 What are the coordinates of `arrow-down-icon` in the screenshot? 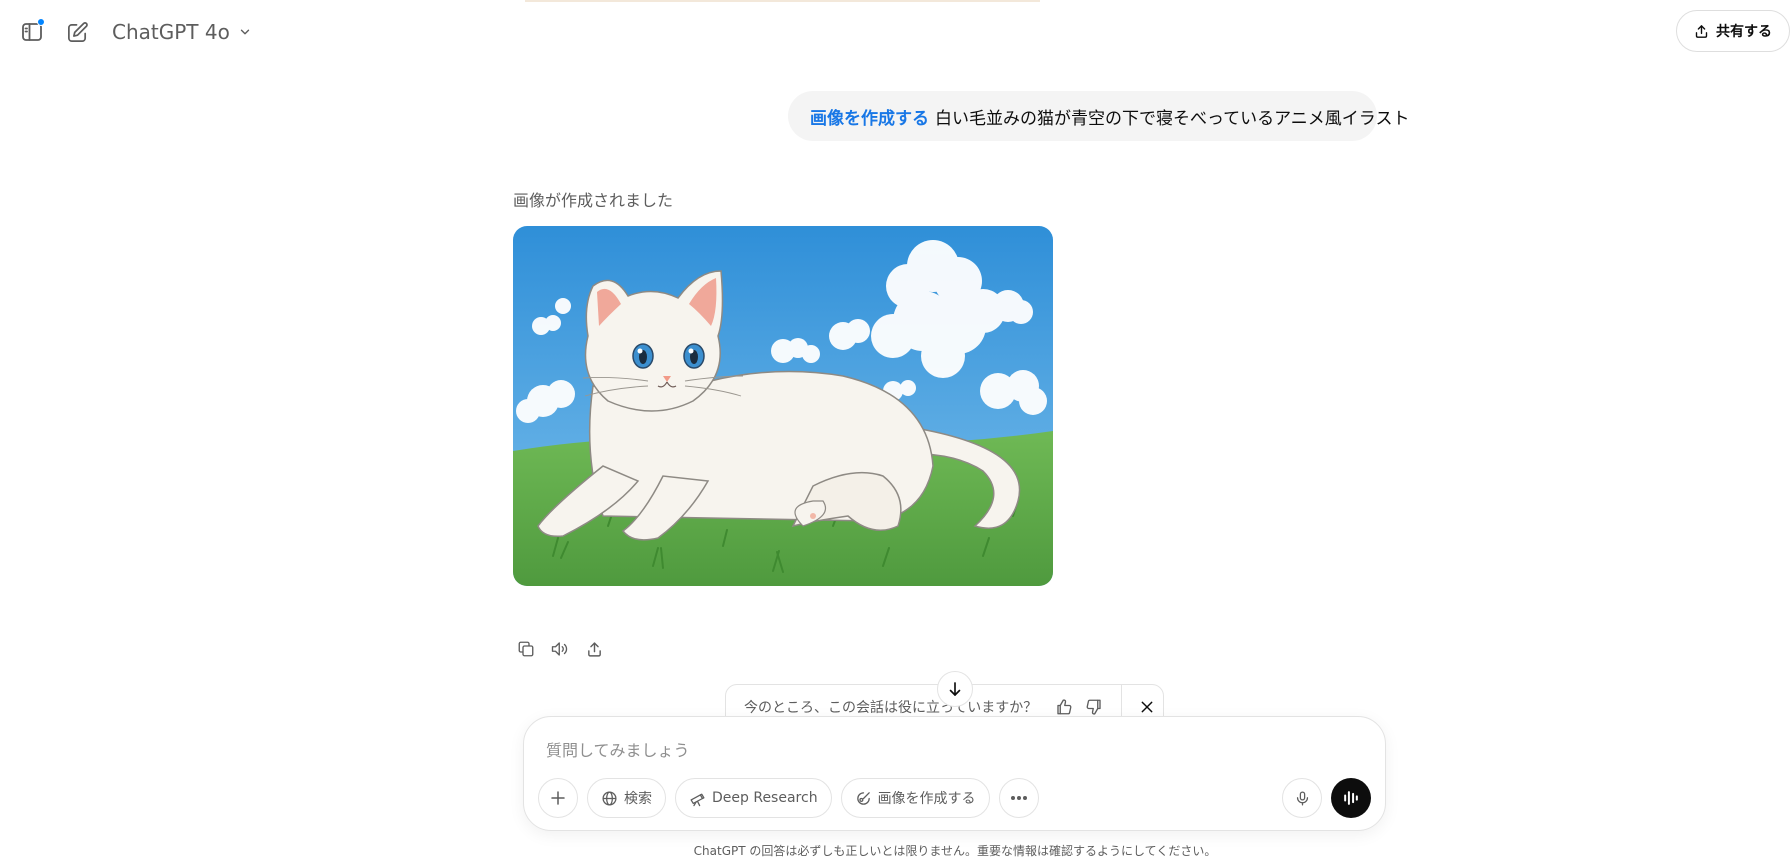 It's located at (955, 689).